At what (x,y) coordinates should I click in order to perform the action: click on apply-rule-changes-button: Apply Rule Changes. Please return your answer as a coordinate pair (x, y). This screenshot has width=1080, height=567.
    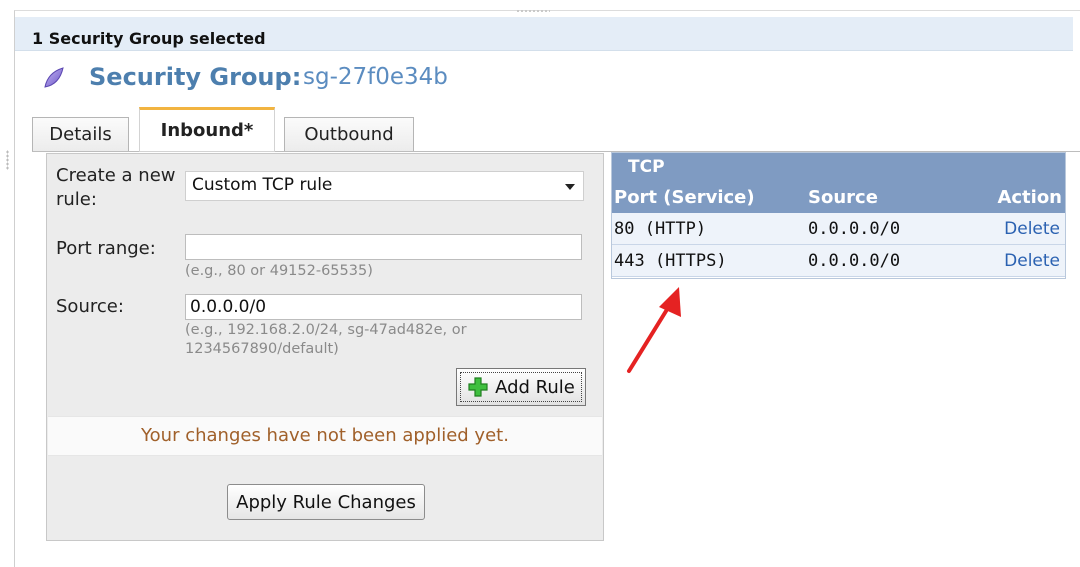
    Looking at the image, I should click on (326, 502).